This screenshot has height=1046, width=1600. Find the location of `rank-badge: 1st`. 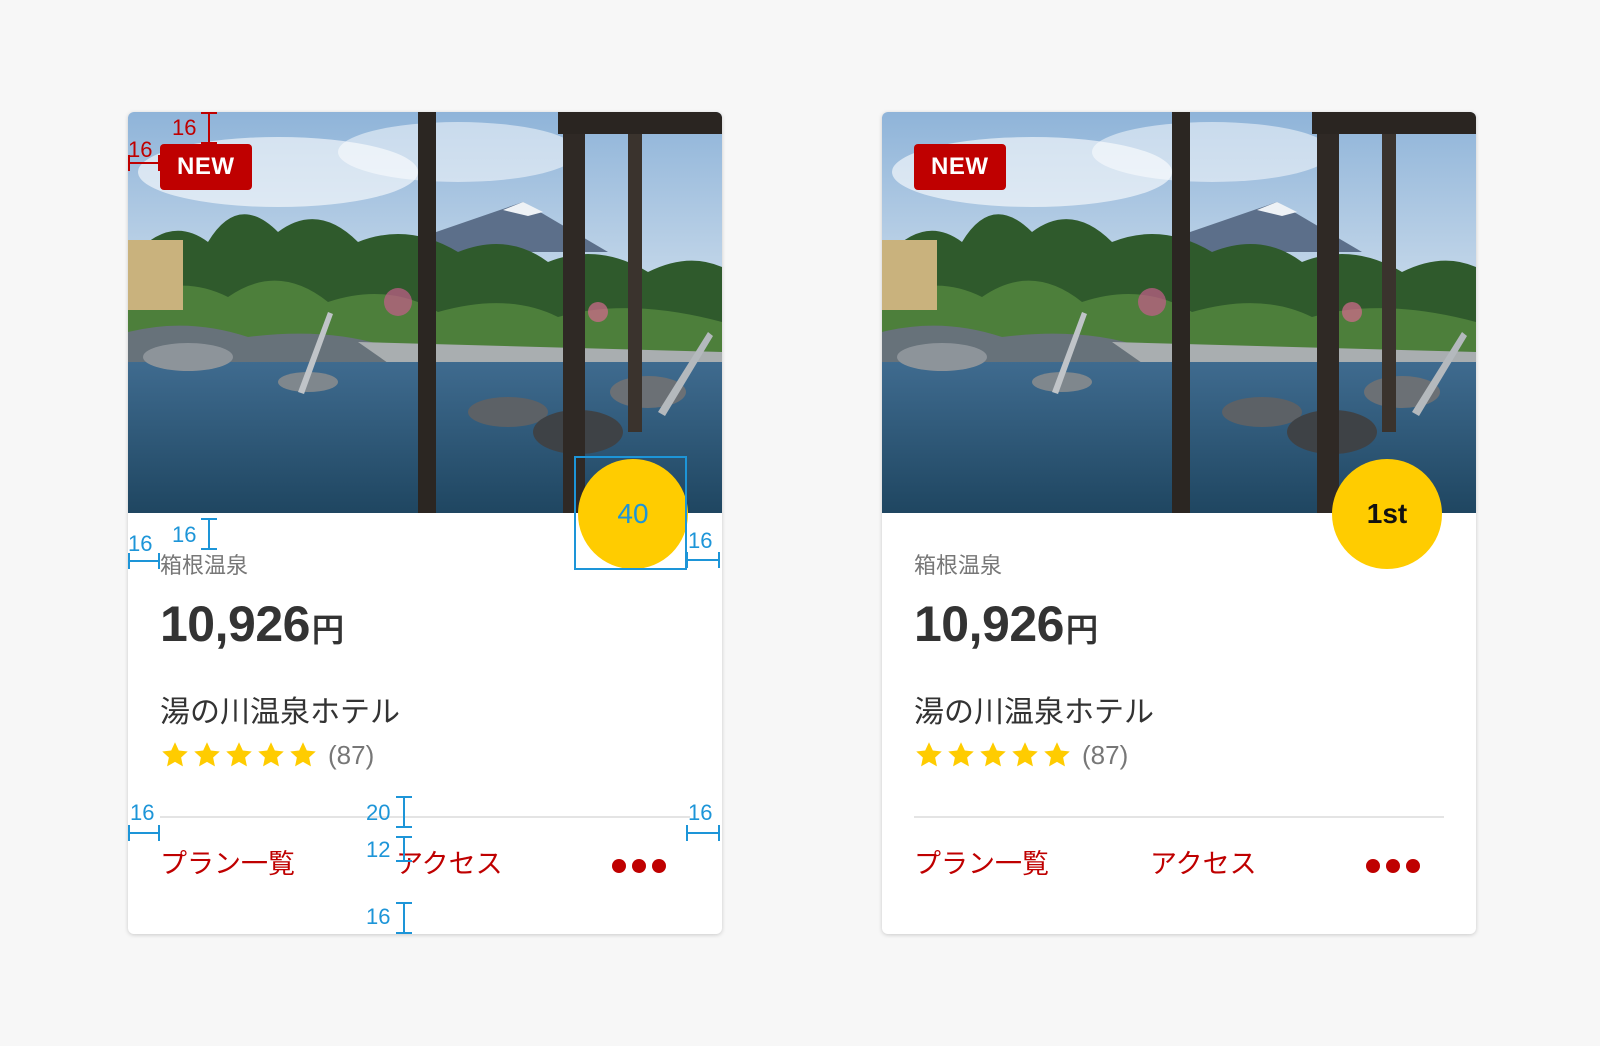

rank-badge: 1st is located at coordinates (1387, 514).